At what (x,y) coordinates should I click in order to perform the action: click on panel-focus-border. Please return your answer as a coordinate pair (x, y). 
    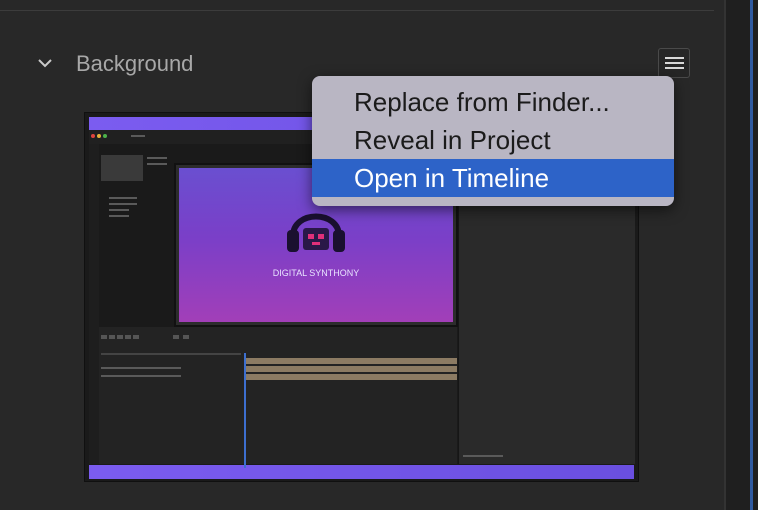
    Looking at the image, I should click on (751, 255).